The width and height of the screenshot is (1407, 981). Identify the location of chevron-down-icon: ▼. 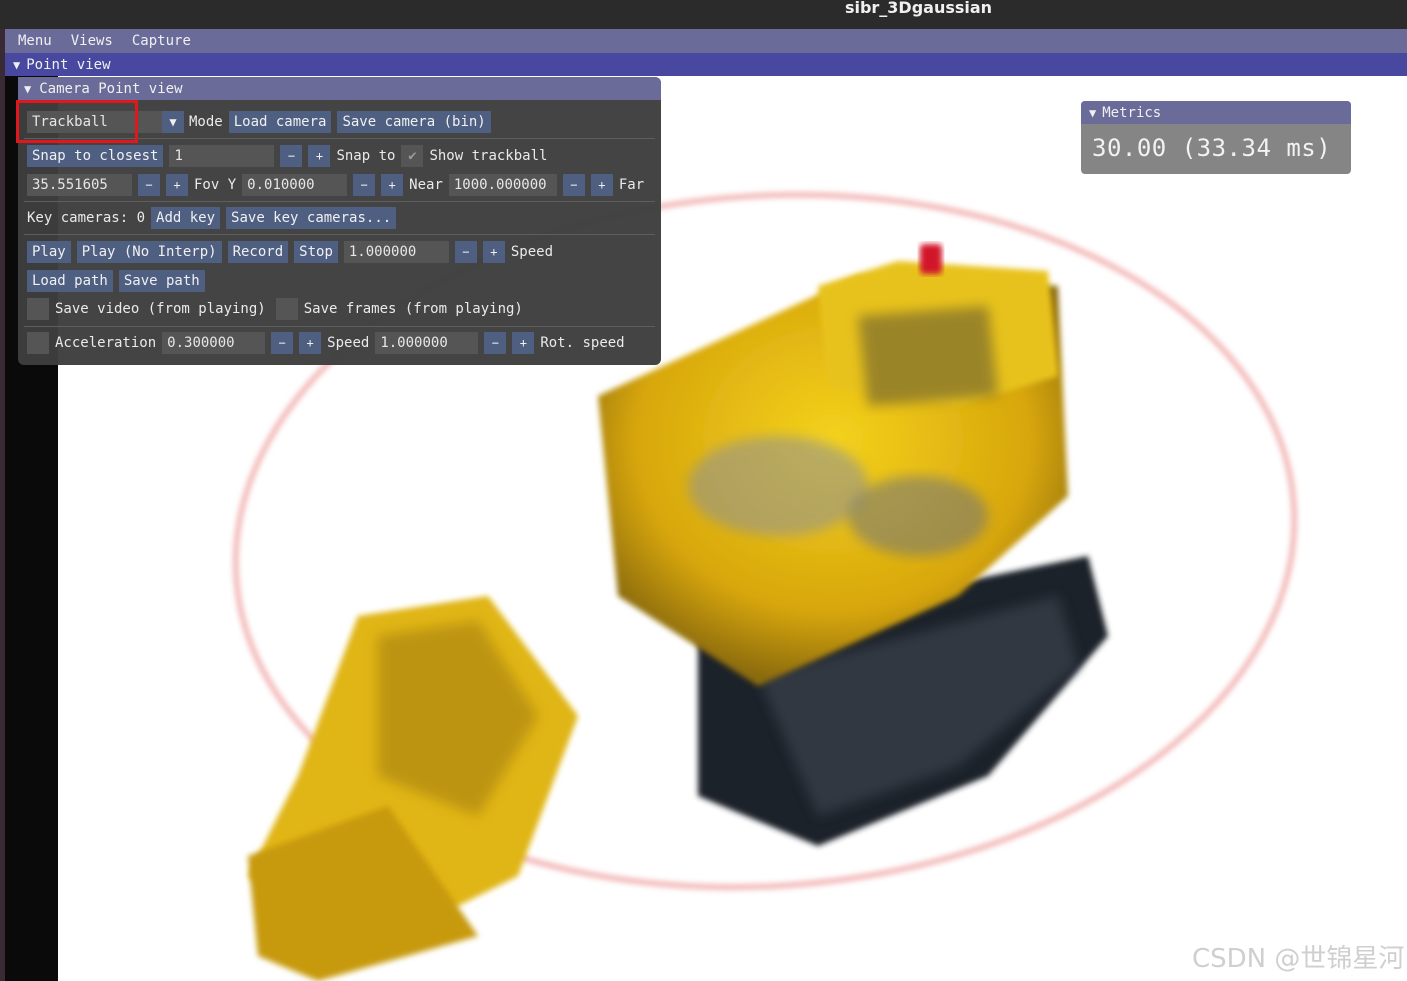
(173, 122).